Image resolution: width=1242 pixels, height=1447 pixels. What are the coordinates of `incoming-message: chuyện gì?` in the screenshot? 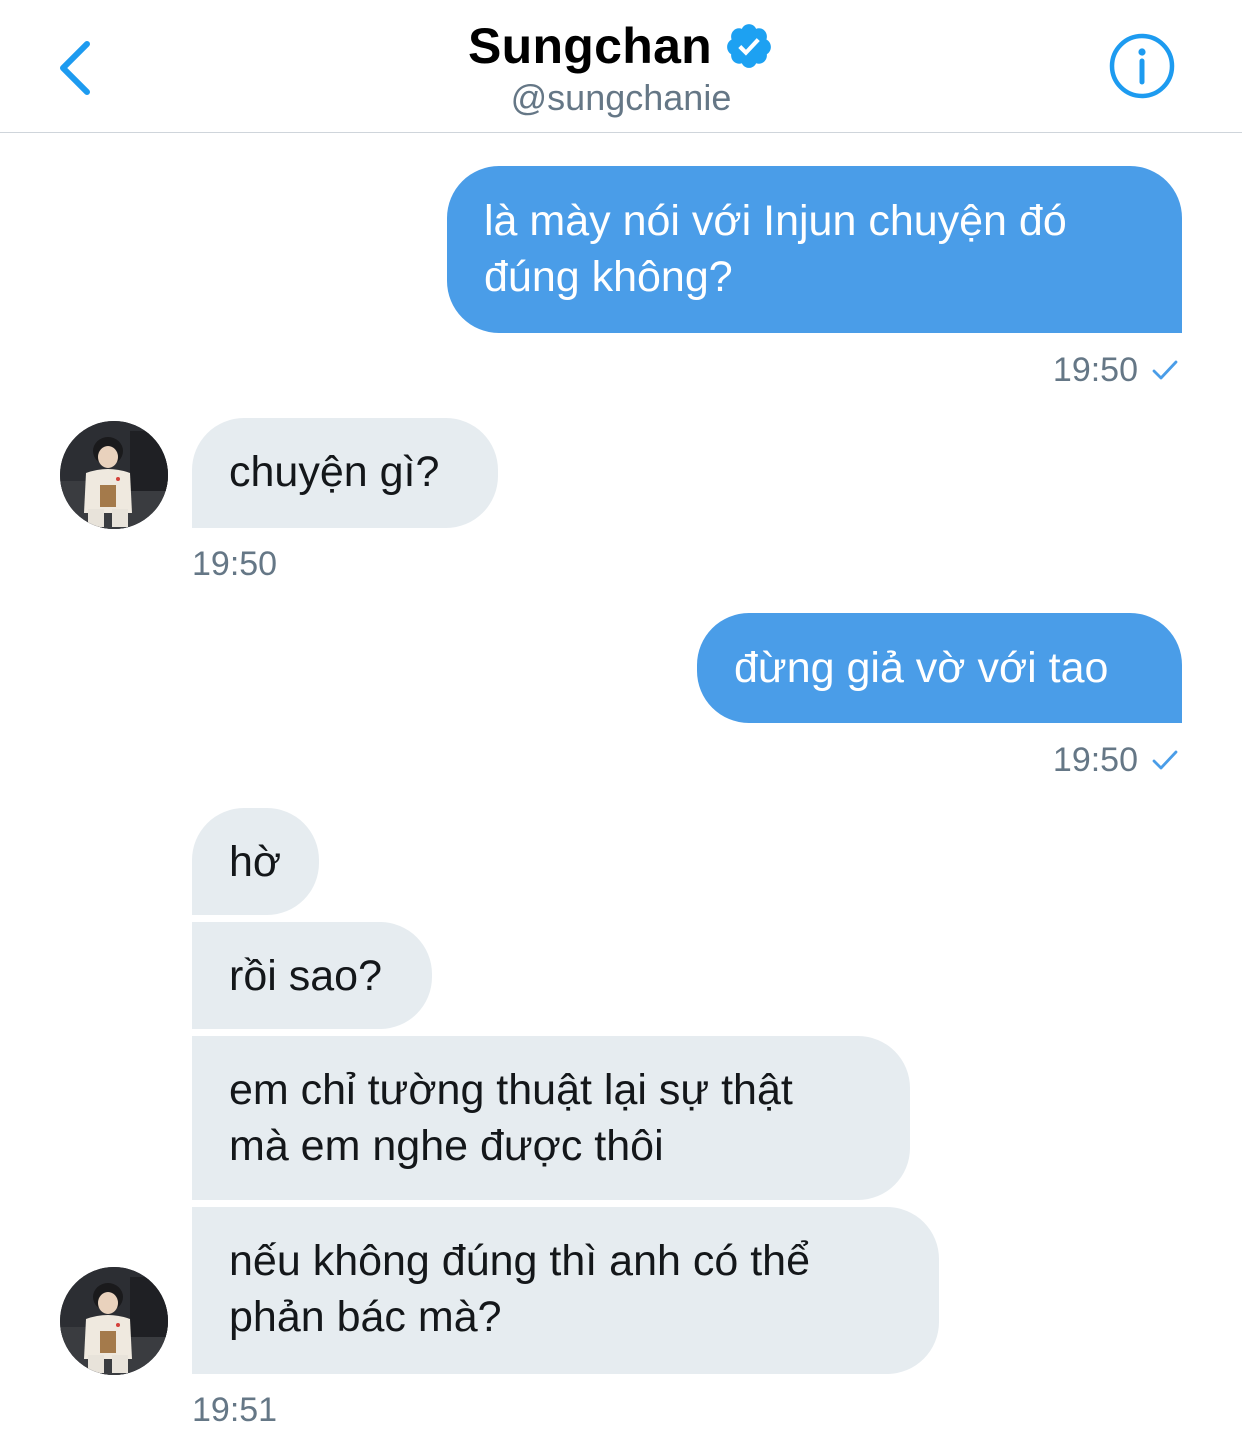 It's located at (345, 473).